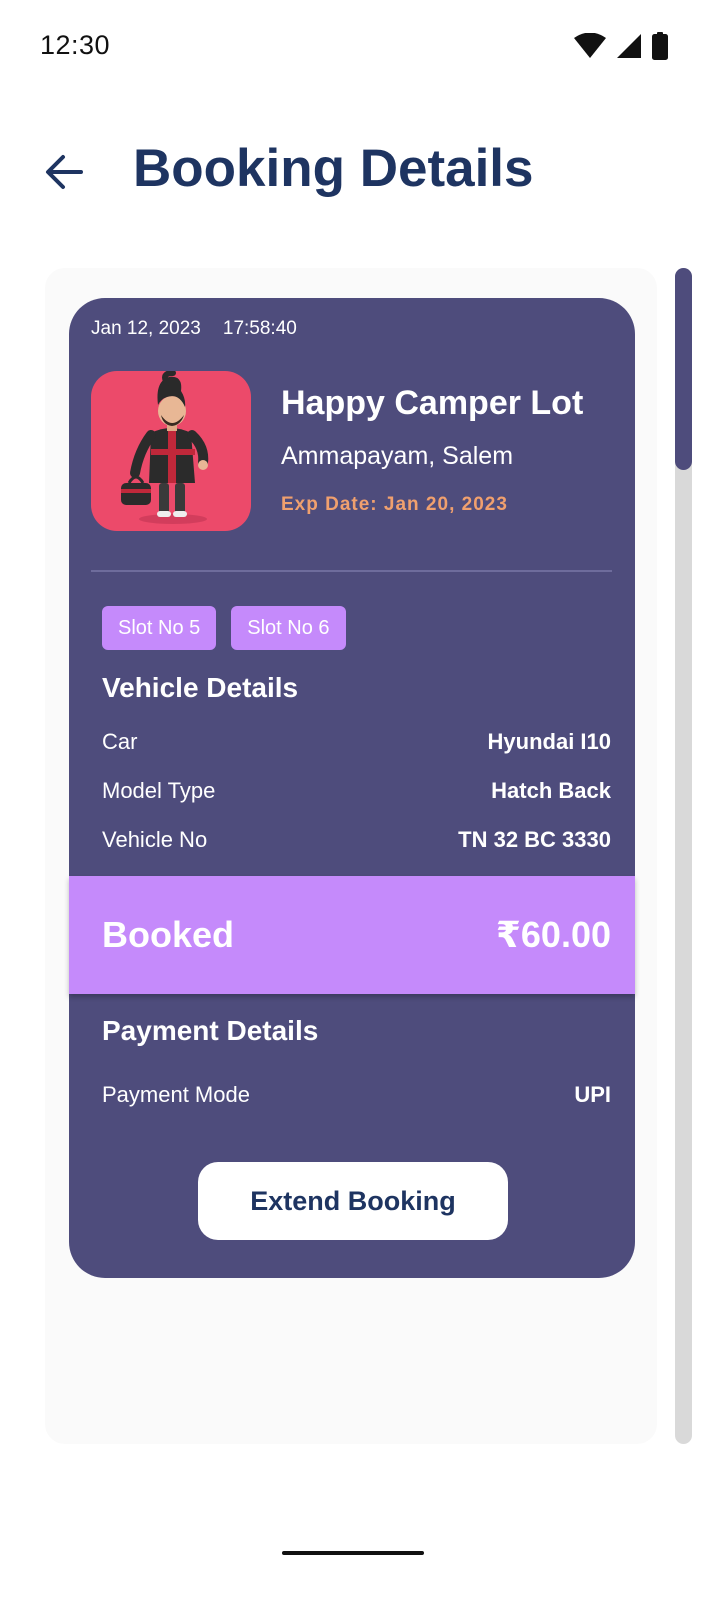  What do you see at coordinates (551, 790) in the screenshot?
I see `detail-value: Hatch Back` at bounding box center [551, 790].